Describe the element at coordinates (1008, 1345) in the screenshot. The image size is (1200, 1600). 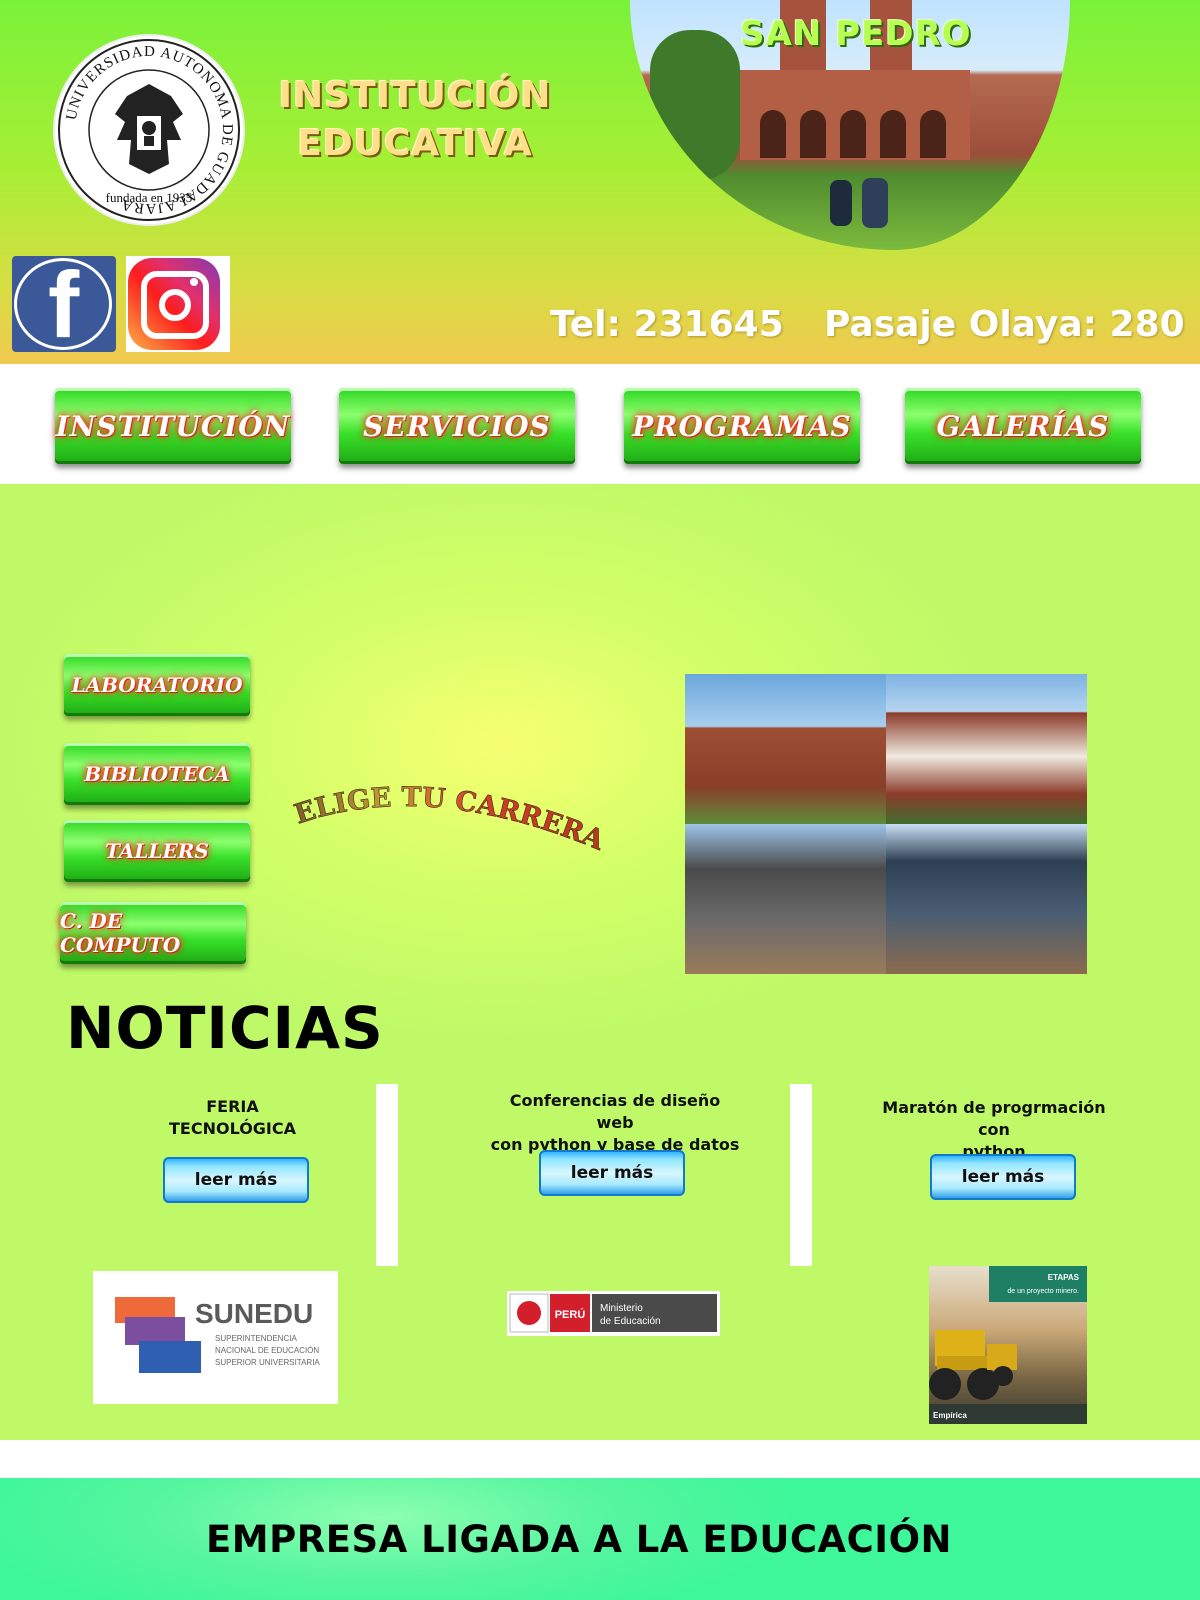
I see `mining-project-image: ETAPAS de un proyecto minero. Empírica` at that location.